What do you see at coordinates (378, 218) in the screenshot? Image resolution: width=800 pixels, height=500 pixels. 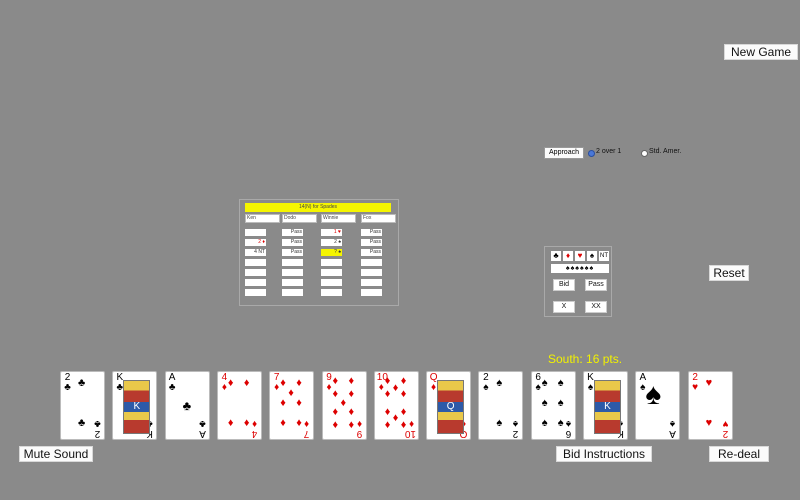 I see `player-name-south: Fox` at bounding box center [378, 218].